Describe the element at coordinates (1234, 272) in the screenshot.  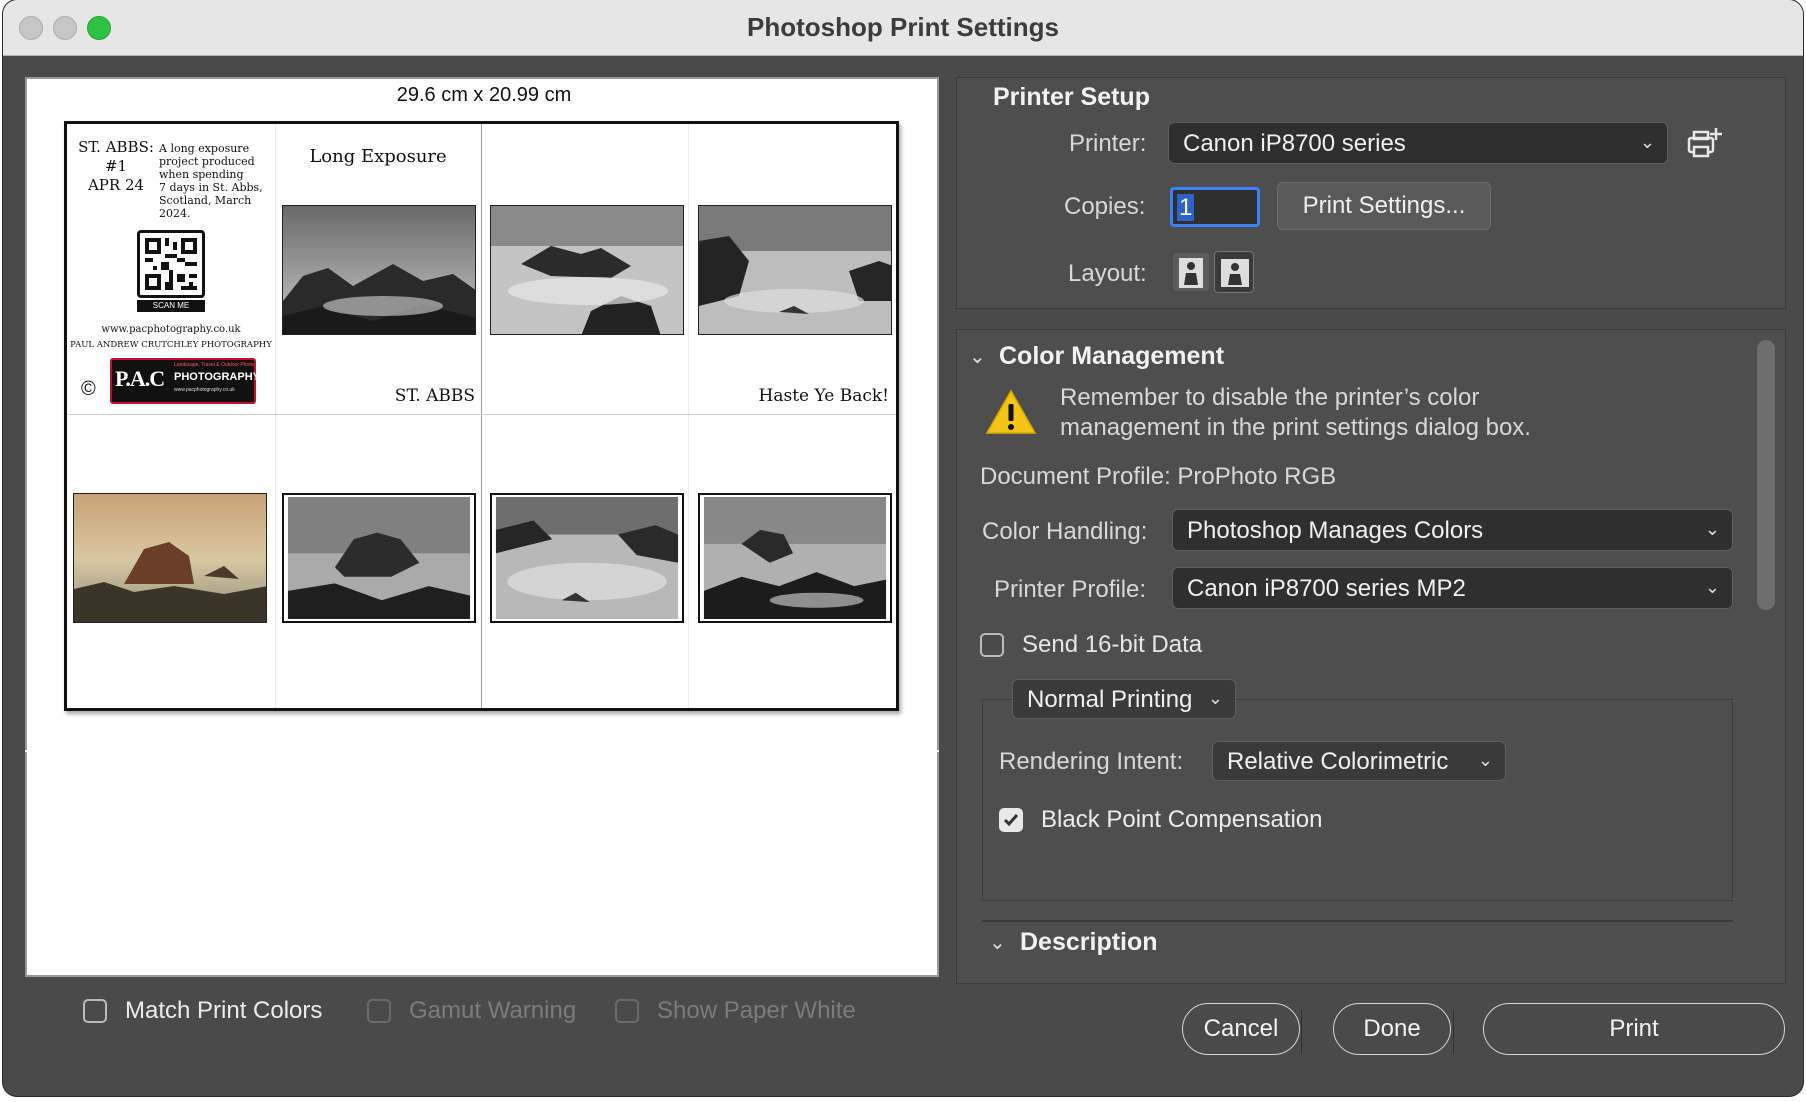
I see `landscape-layout-icon` at that location.